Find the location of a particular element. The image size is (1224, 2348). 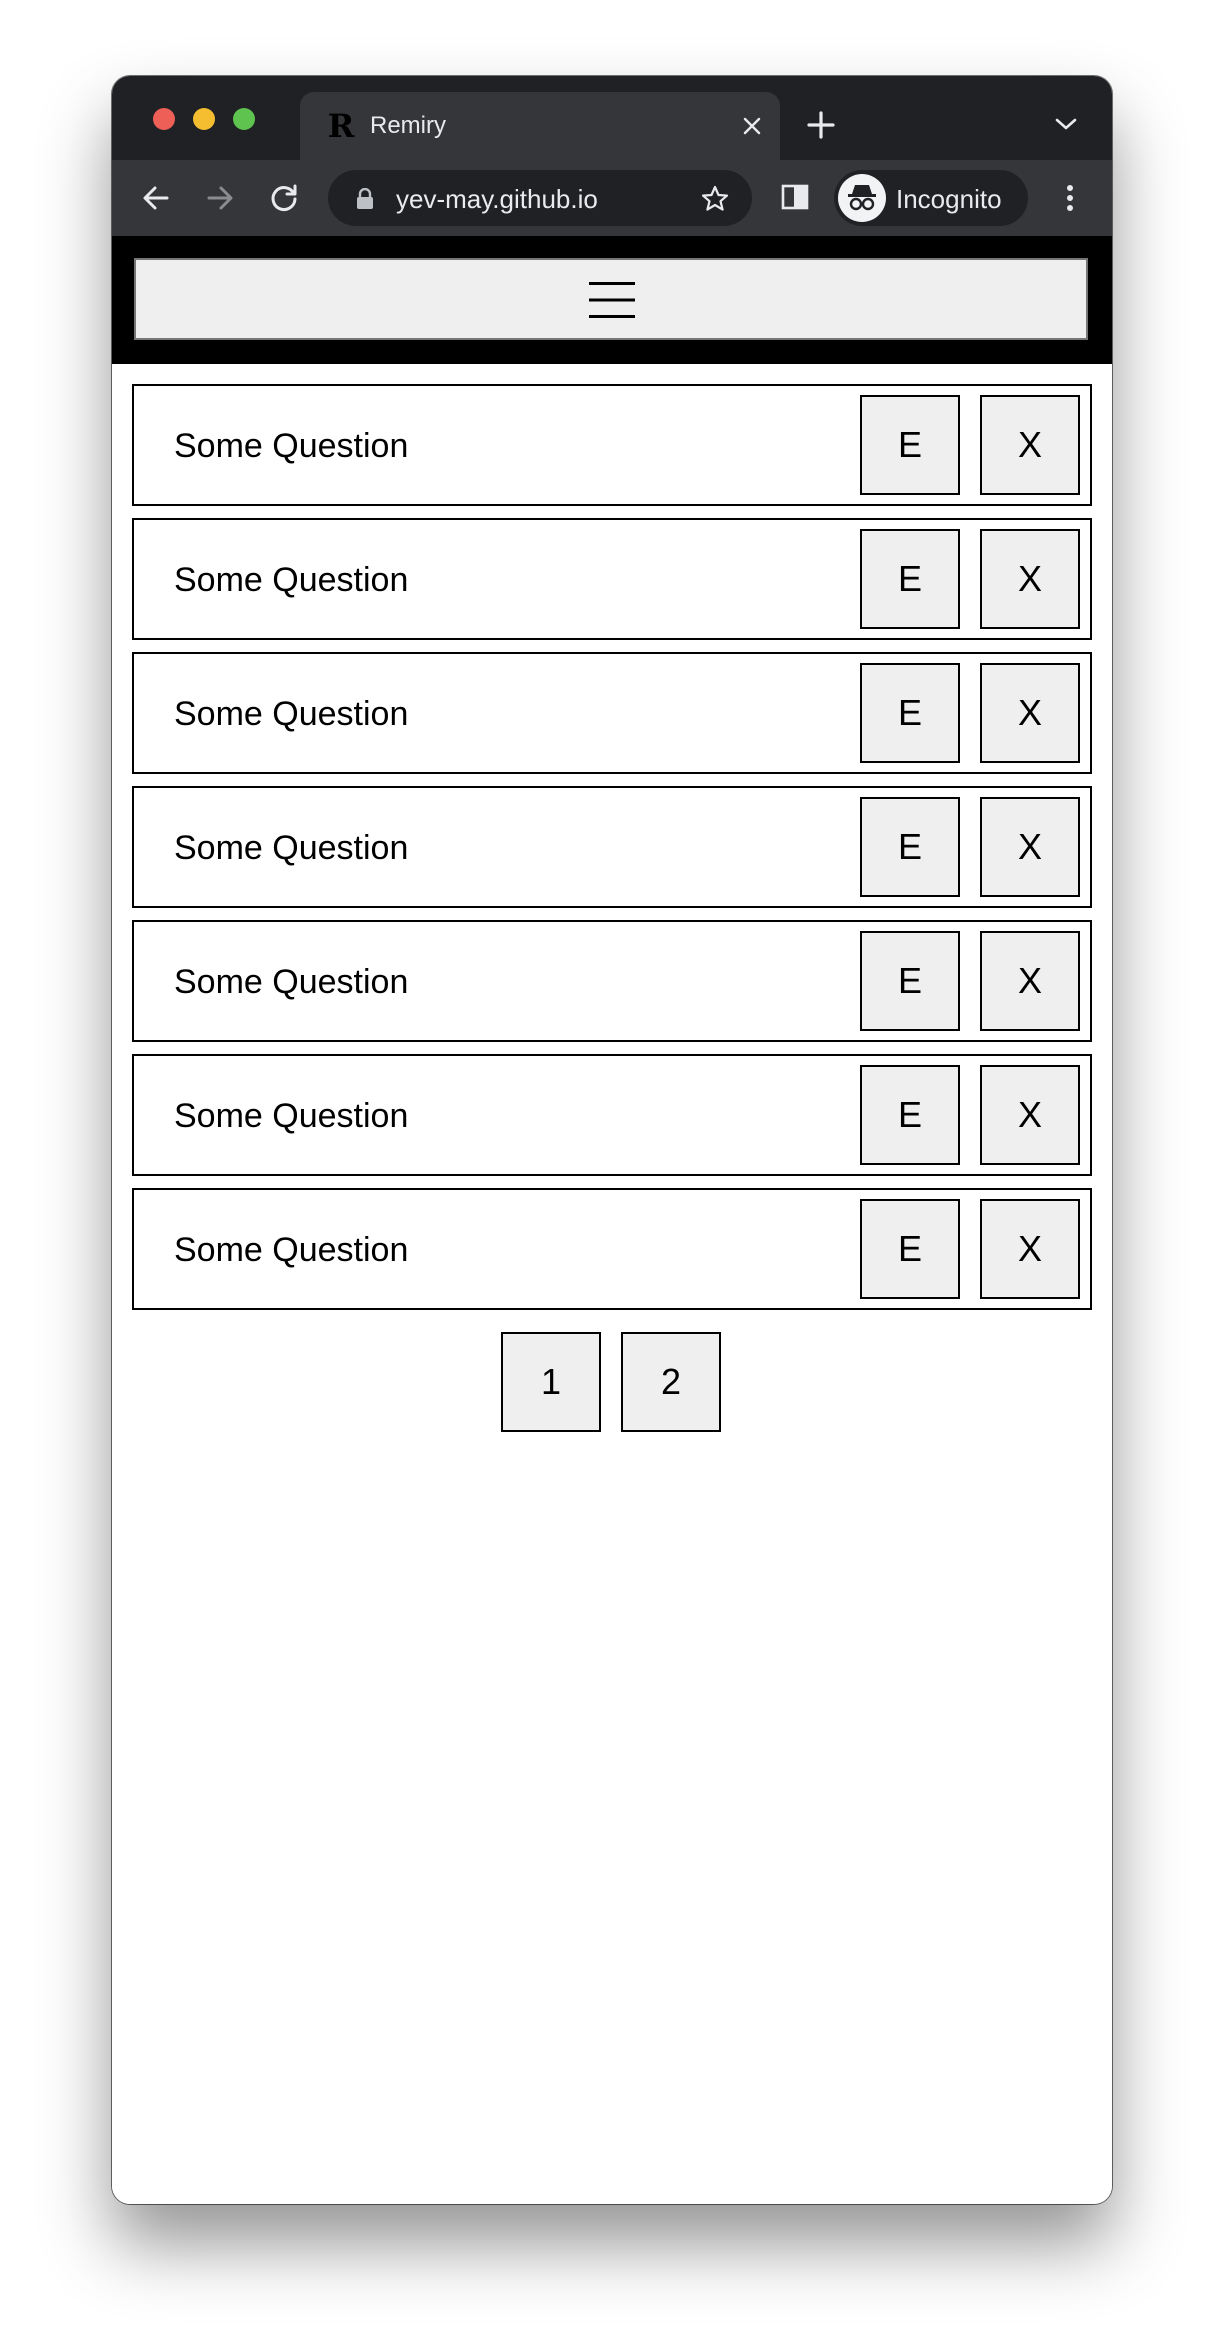

chevron-down-icon is located at coordinates (1066, 124).